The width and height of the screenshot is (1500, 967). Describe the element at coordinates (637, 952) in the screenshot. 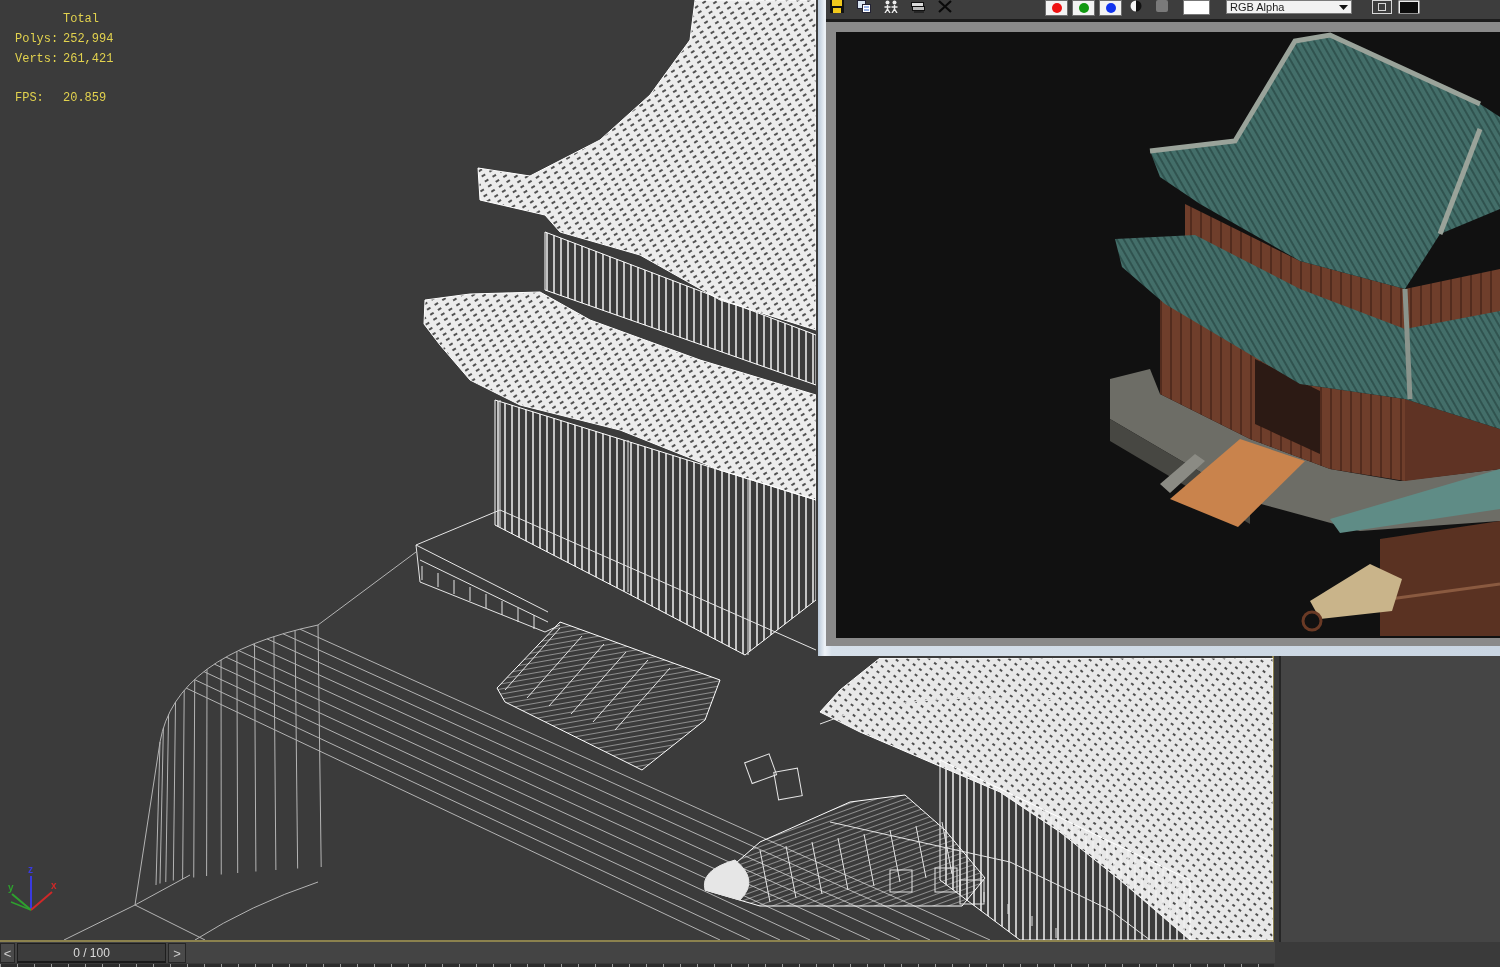

I see `time-slider-track: < 0 / 100 >` at that location.